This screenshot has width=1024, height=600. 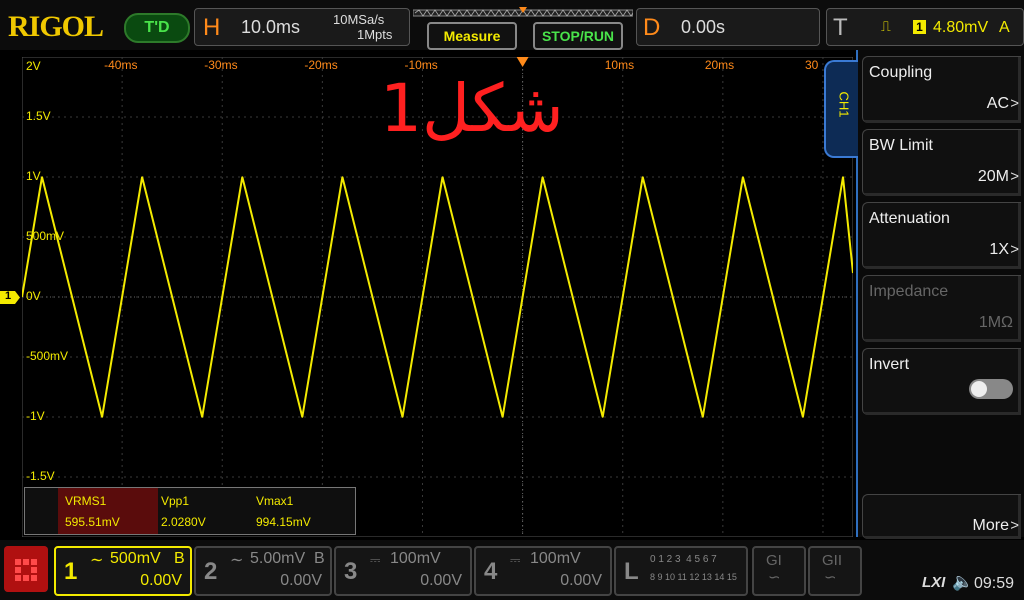 I want to click on y-axis-label: -1.5V, so click(x=40, y=476).